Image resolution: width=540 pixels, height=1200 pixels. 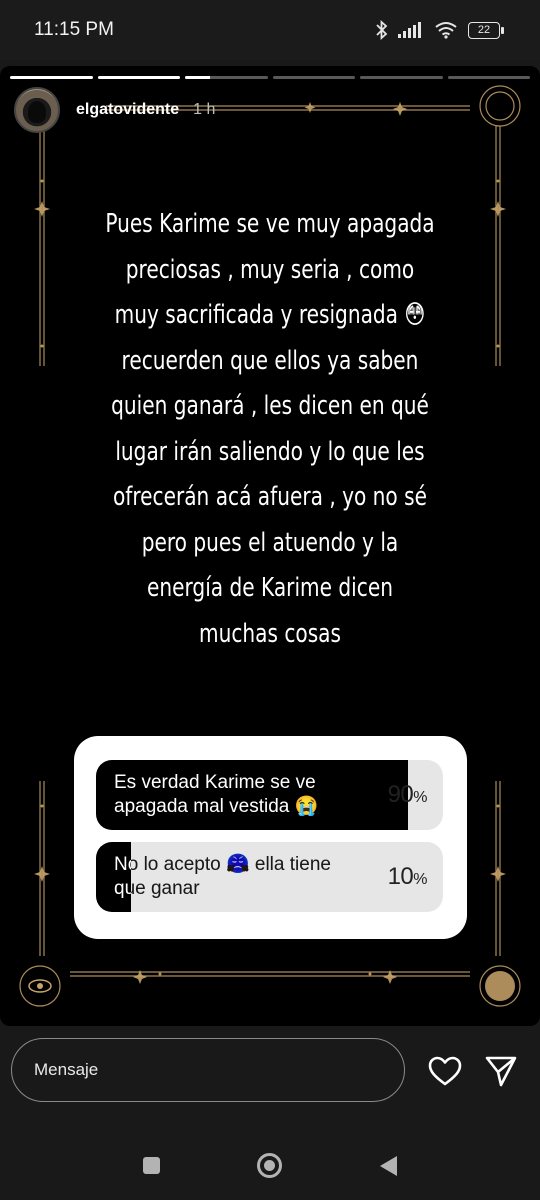 I want to click on home-button, so click(x=269, y=1165).